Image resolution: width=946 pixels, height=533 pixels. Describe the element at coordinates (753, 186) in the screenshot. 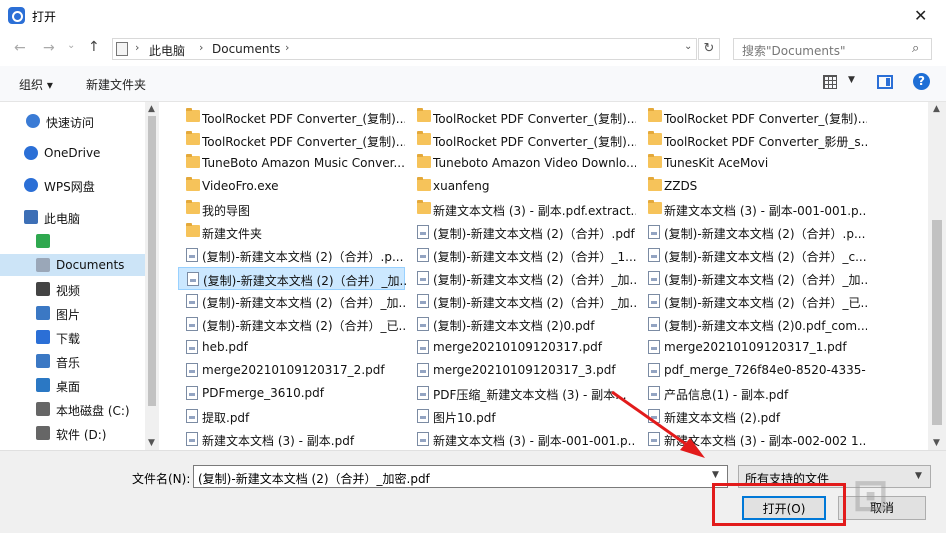

I see `file-item: ZZDS` at that location.